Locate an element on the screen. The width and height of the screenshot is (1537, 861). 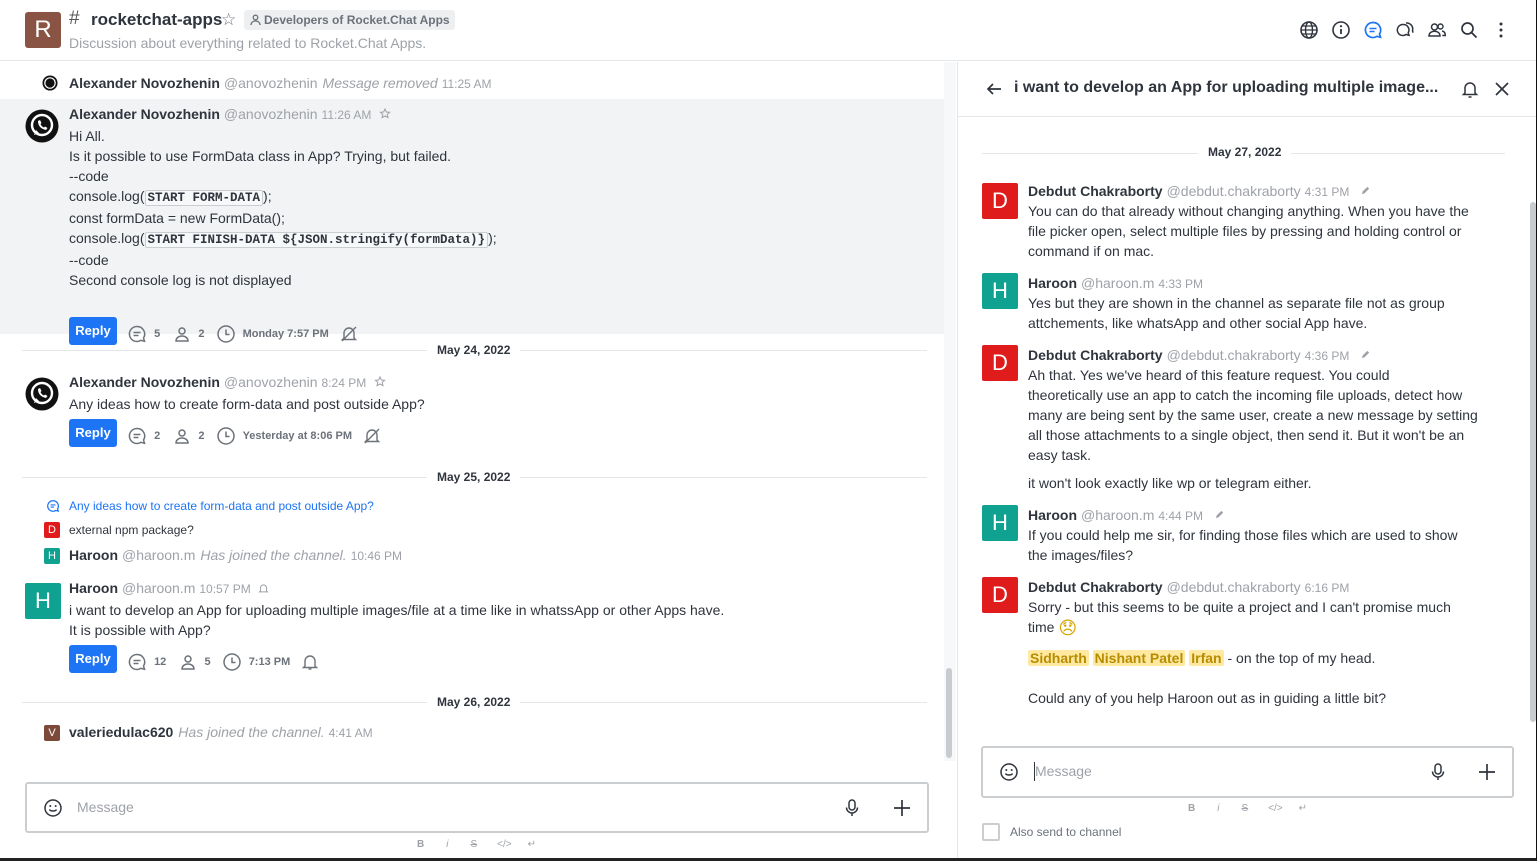
kebab-menu-icon is located at coordinates (1501, 30).